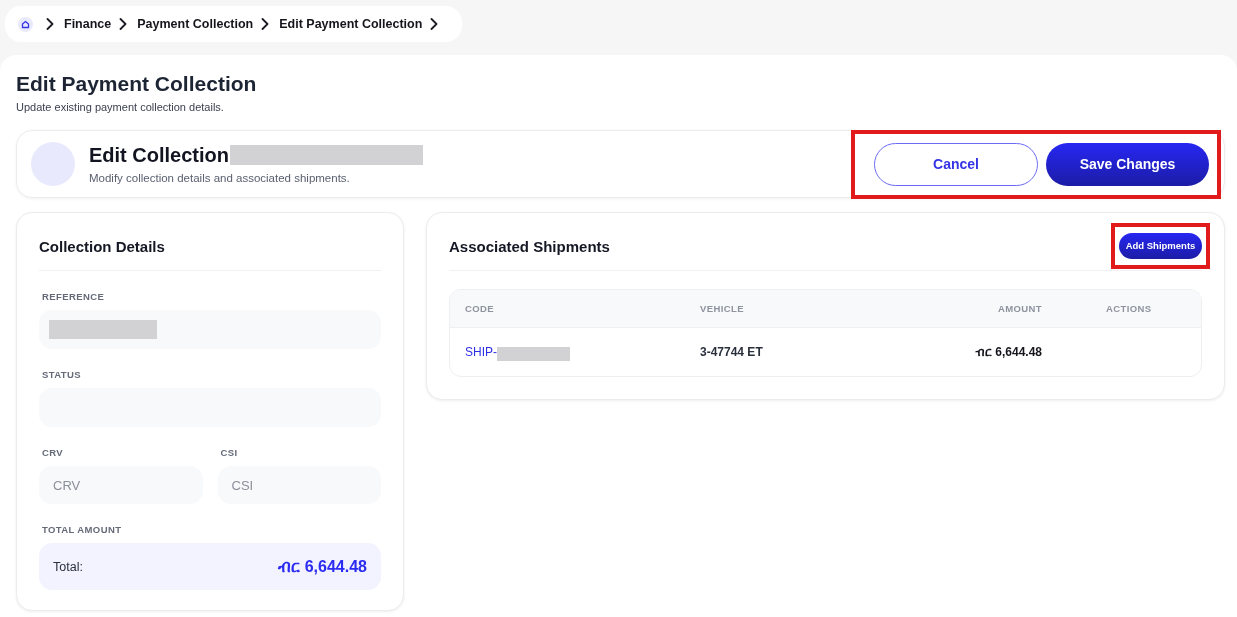 This screenshot has width=1237, height=617. Describe the element at coordinates (1129, 308) in the screenshot. I see `column-header: ACTIONS` at that location.